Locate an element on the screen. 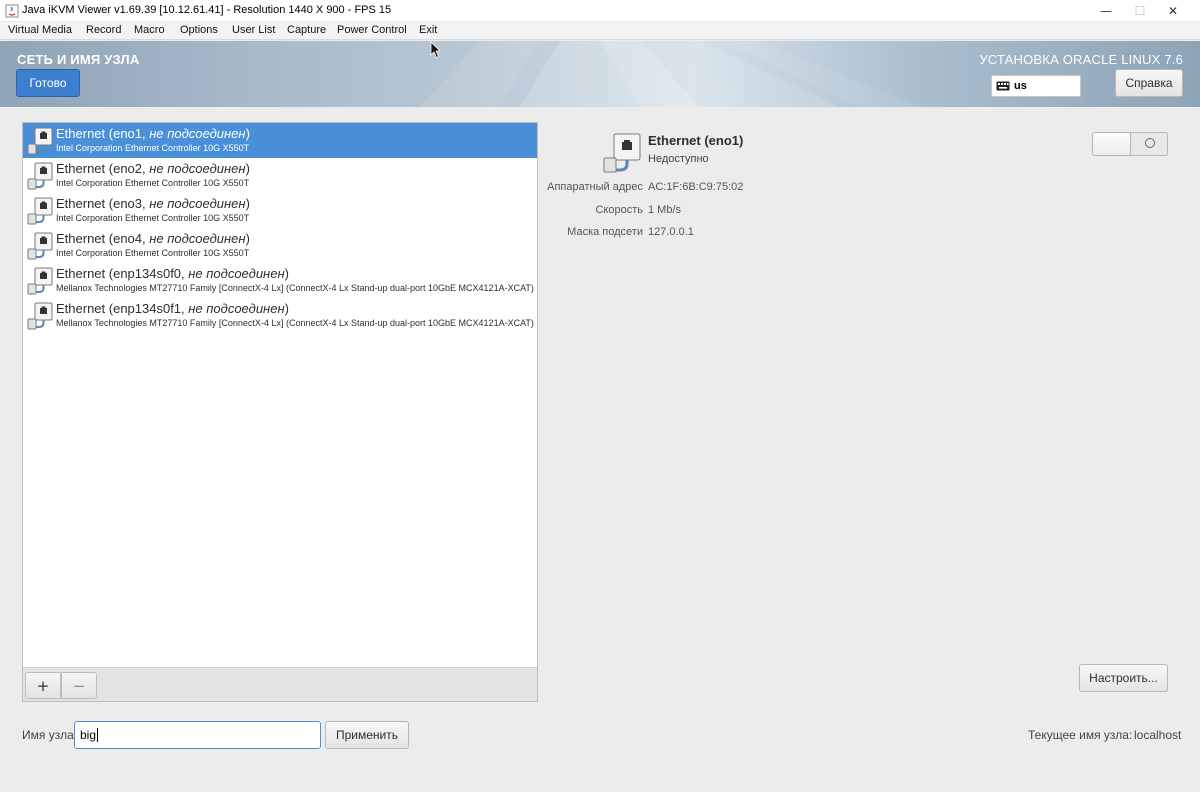 The height and width of the screenshot is (792, 1200). device-name-text: Ethernet (eno3, is located at coordinates (103, 203).